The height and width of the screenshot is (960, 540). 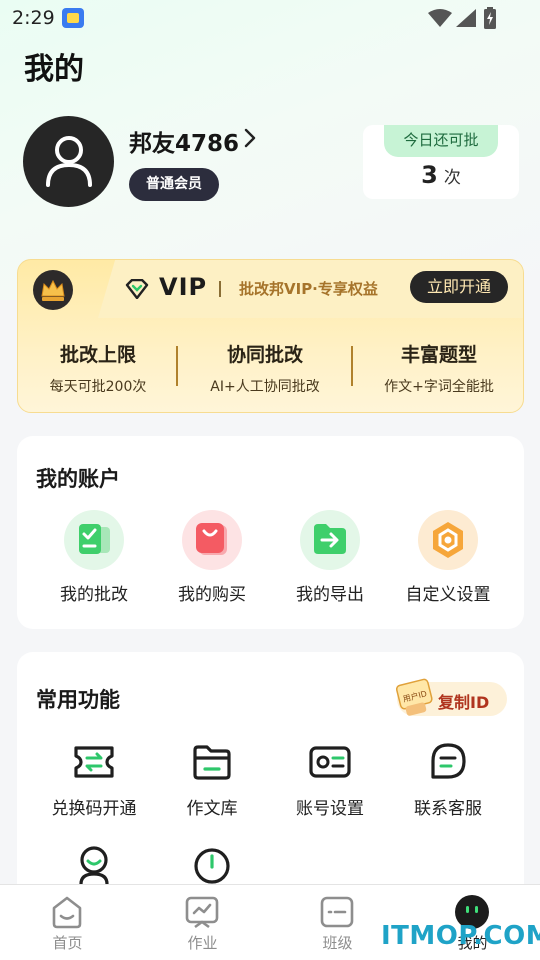 What do you see at coordinates (439, 368) in the screenshot?
I see `vip-feature: 丰富题型 作文+字词全能批` at bounding box center [439, 368].